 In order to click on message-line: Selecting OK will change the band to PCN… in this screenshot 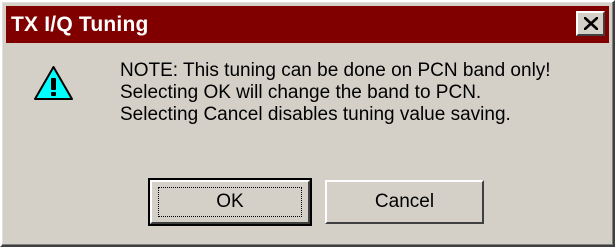, I will do `click(301, 92)`.